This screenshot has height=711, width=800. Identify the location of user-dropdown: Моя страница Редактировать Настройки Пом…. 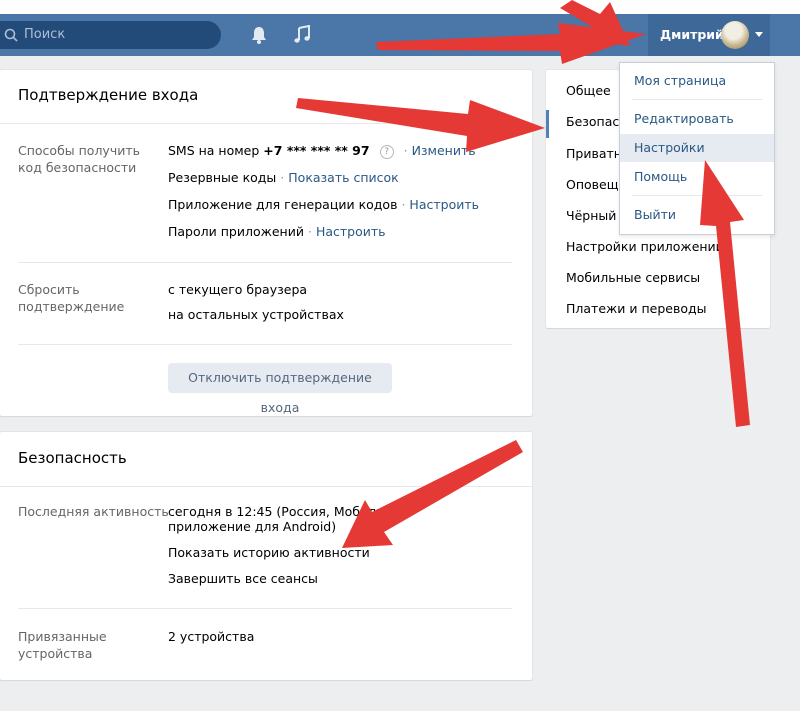
(697, 148).